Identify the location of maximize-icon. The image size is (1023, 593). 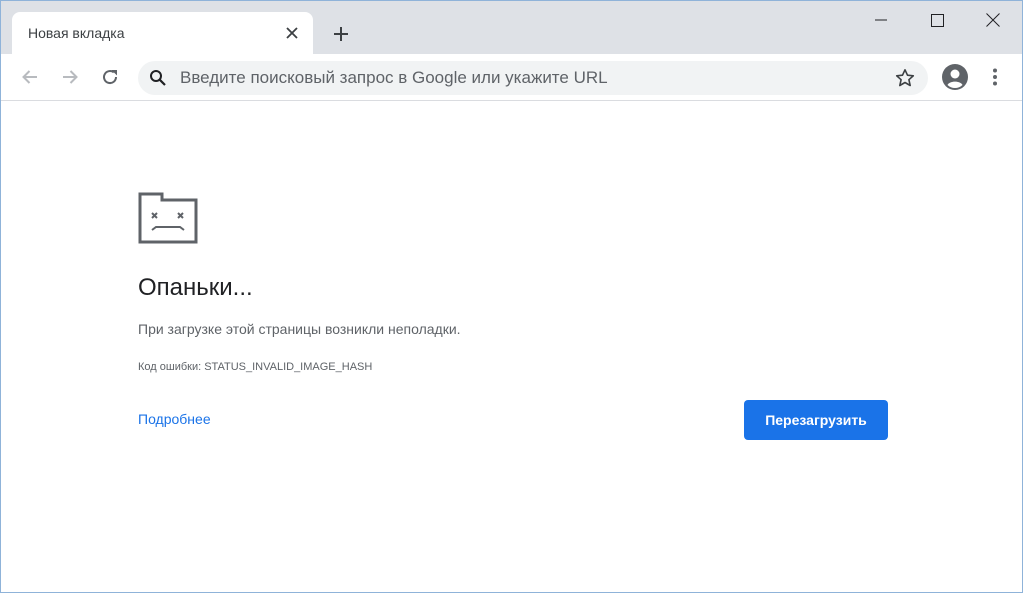
(937, 20).